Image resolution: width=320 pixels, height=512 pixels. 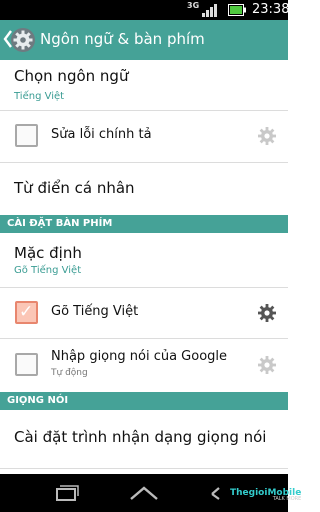 What do you see at coordinates (144, 224) in the screenshot?
I see `section-keyboard-settings: CÀI ĐẶT BÀN PHÍM` at bounding box center [144, 224].